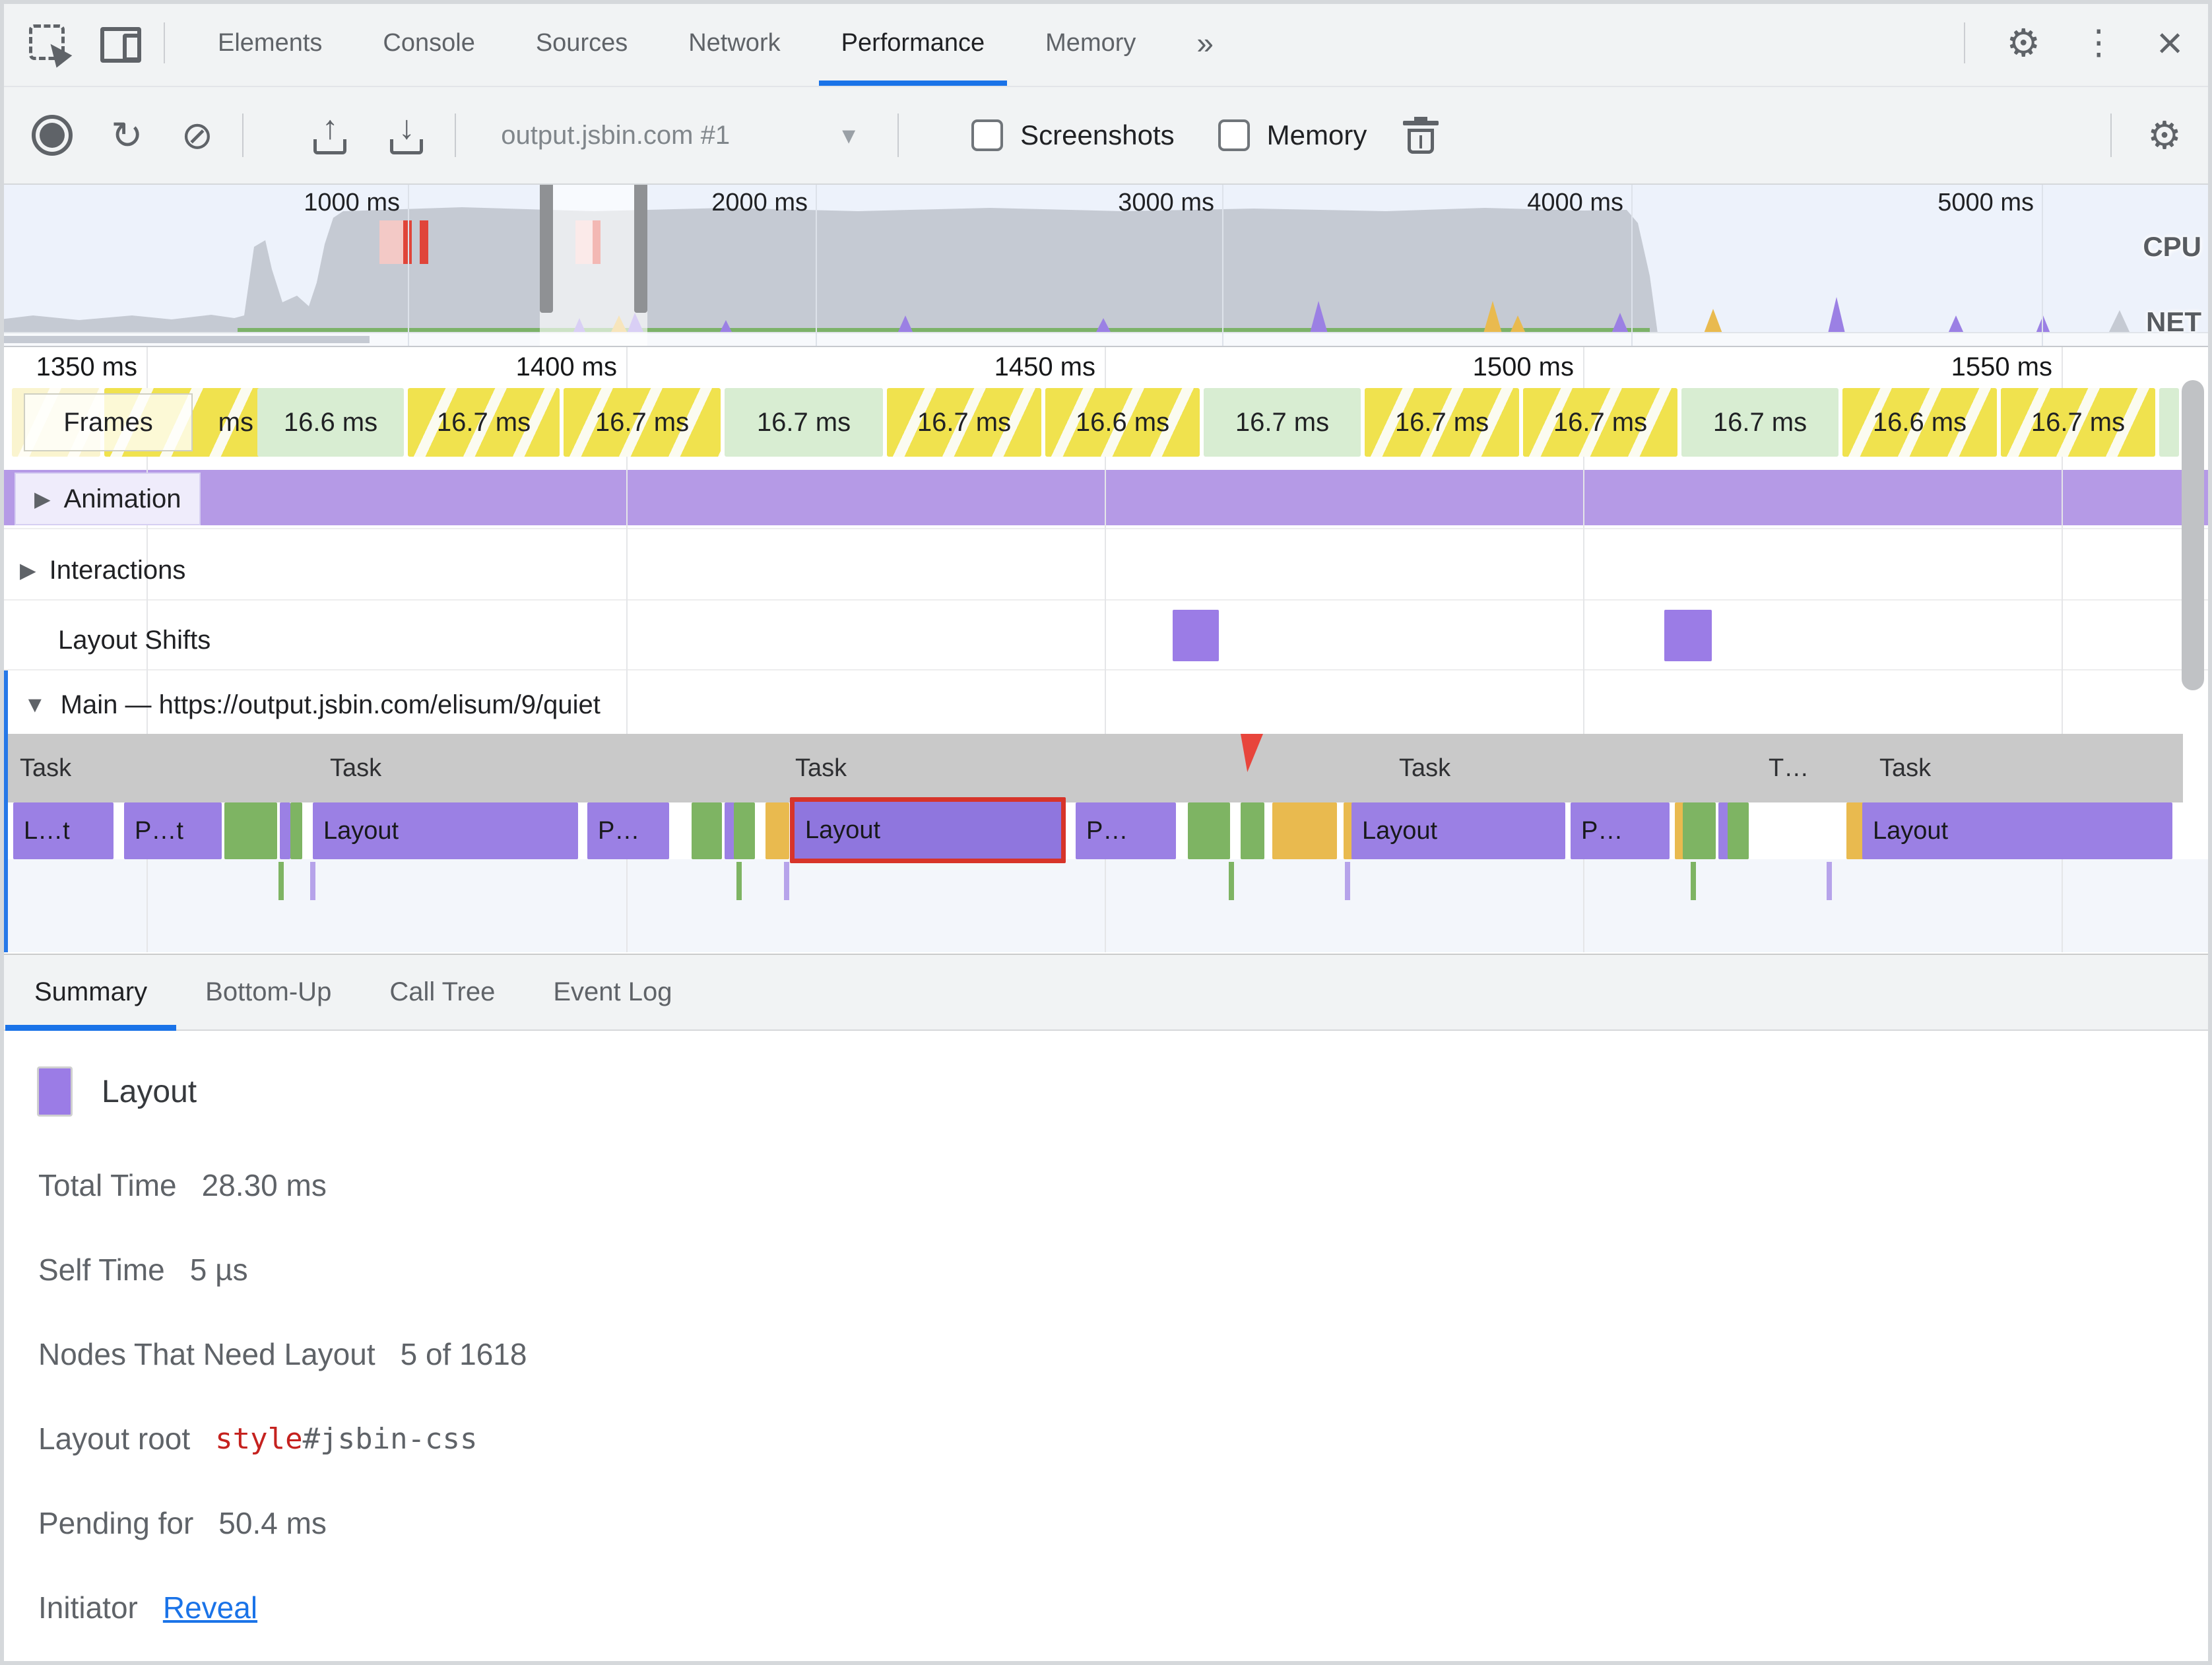  I want to click on profile-select: output.jsbin.com #1 ▾, so click(678, 135).